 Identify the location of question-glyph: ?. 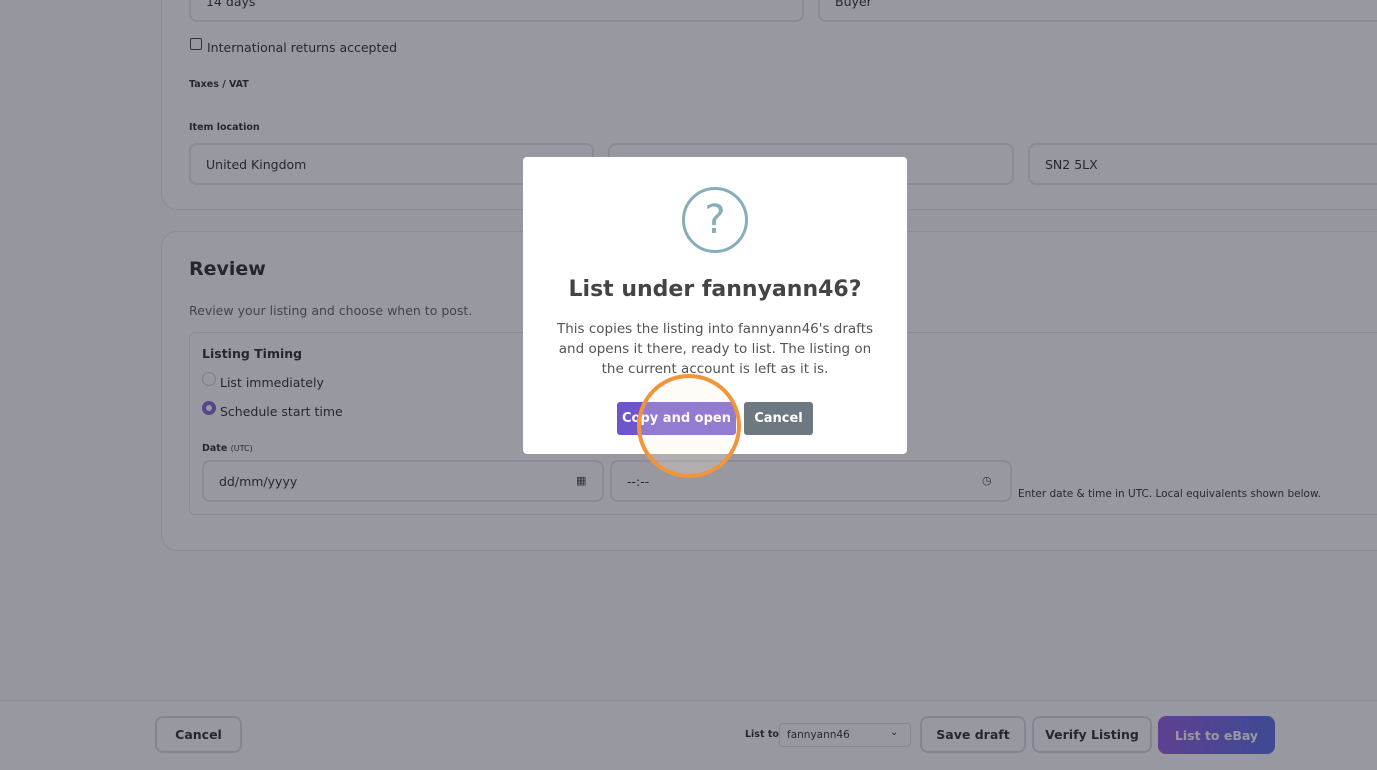
(715, 220).